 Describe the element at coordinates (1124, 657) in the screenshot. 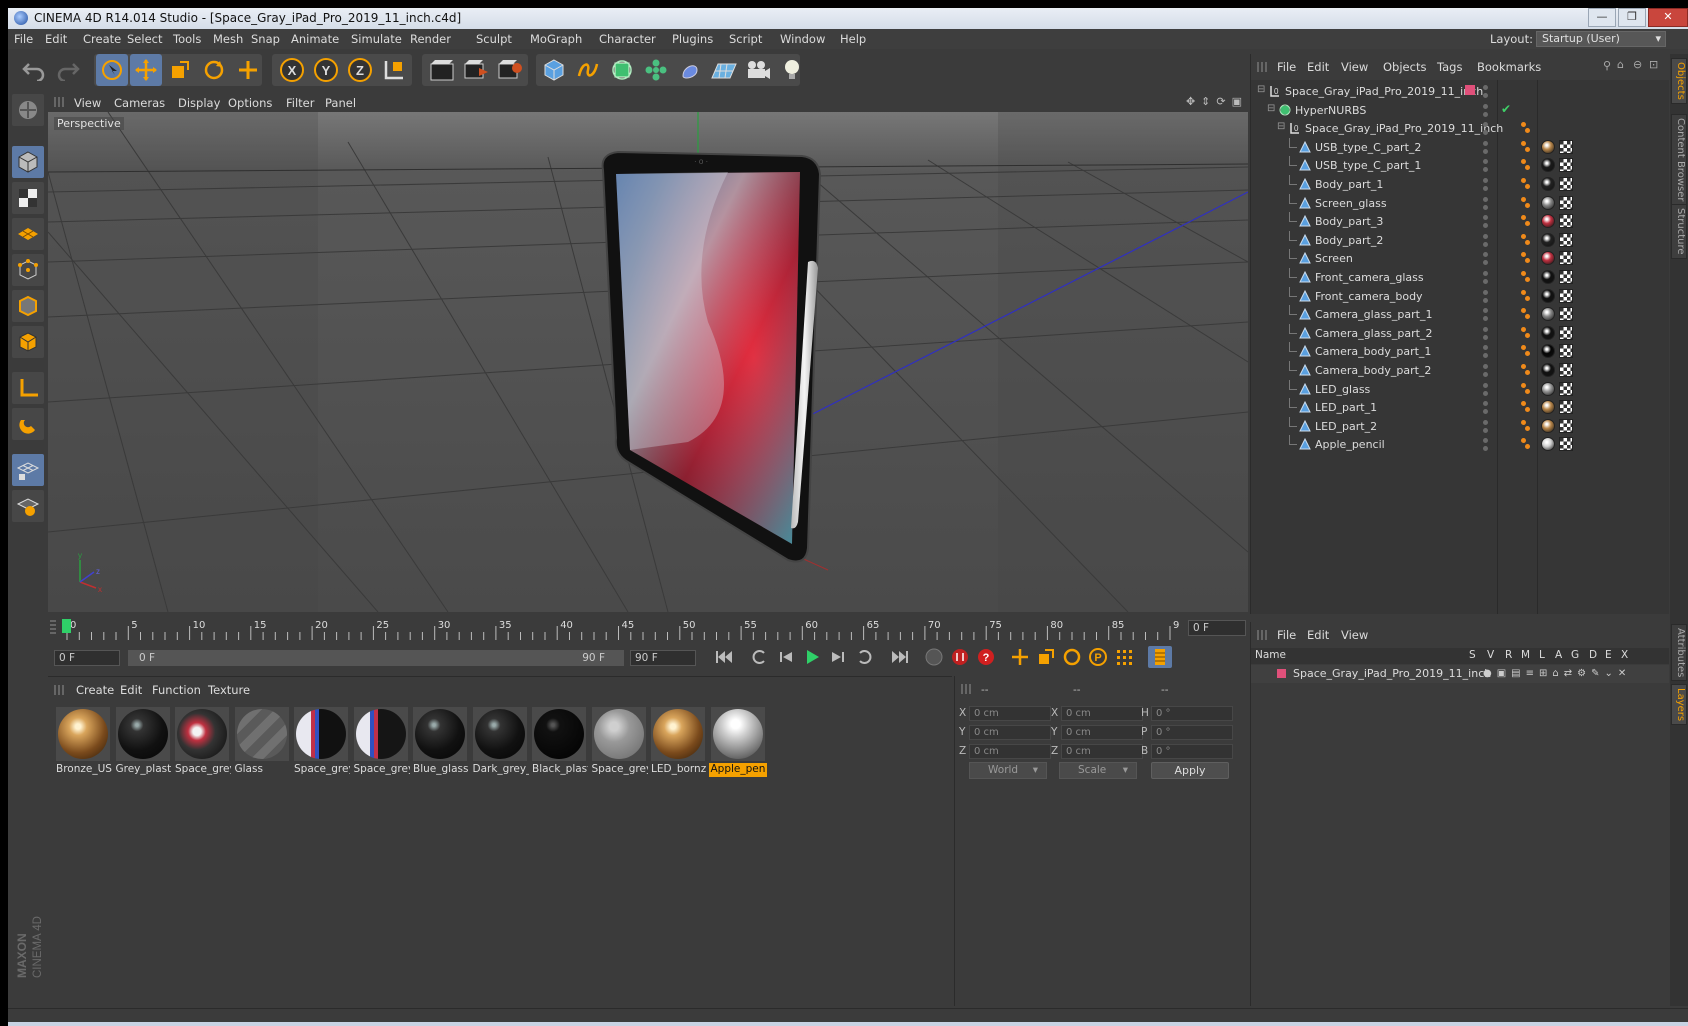

I see `key-point-level-icon` at that location.